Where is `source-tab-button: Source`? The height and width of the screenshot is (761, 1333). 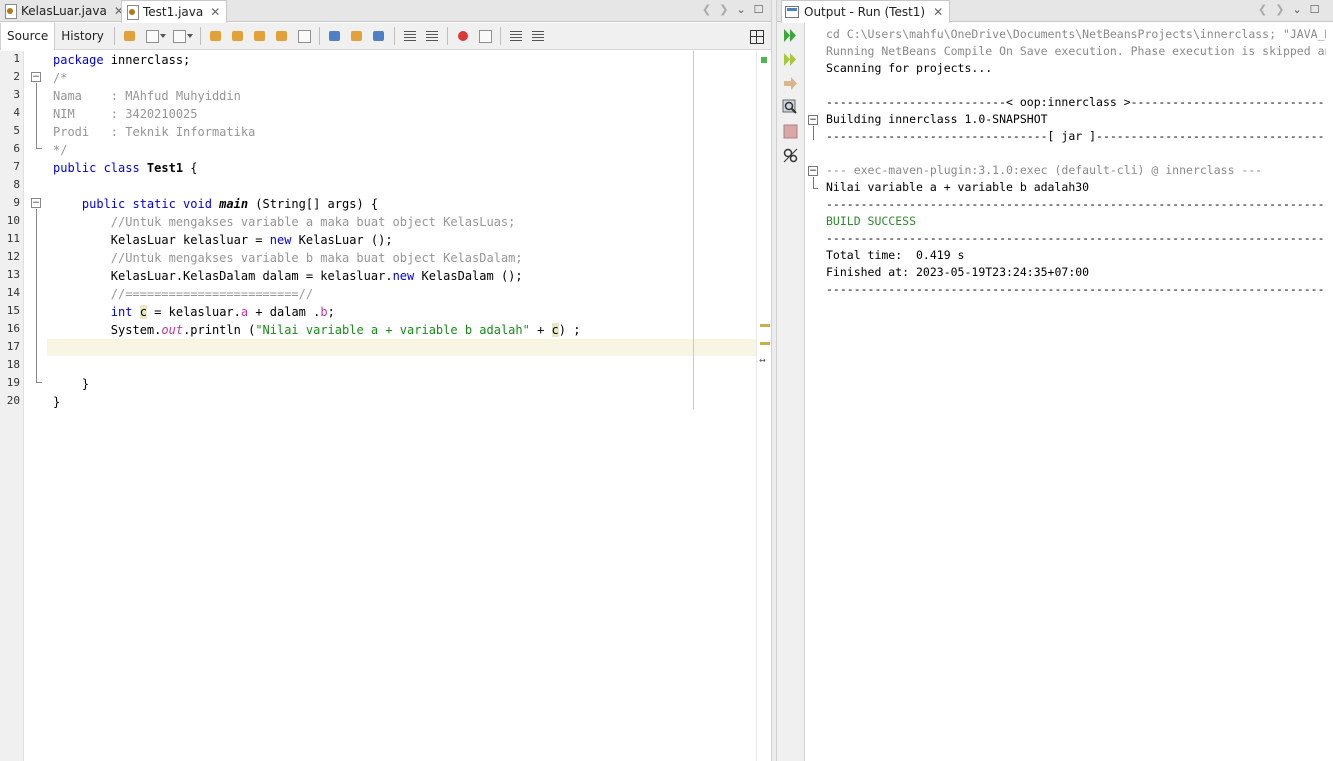 source-tab-button: Source is located at coordinates (28, 36).